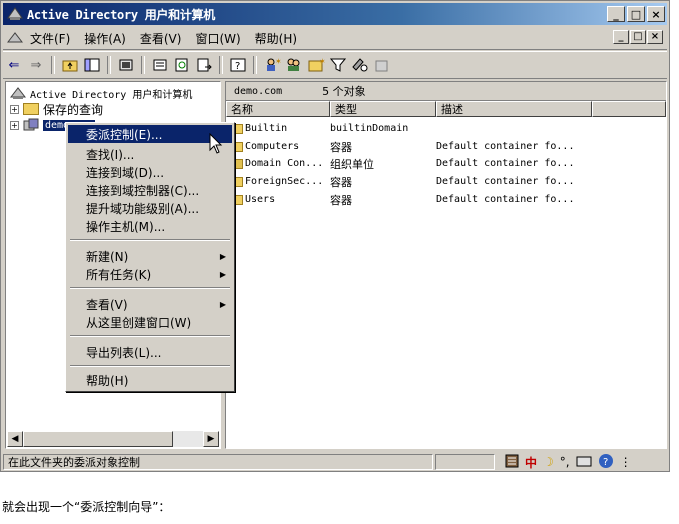 This screenshot has height=524, width=679. What do you see at coordinates (50, 38) in the screenshot?
I see `menu-file: 文件(F)` at bounding box center [50, 38].